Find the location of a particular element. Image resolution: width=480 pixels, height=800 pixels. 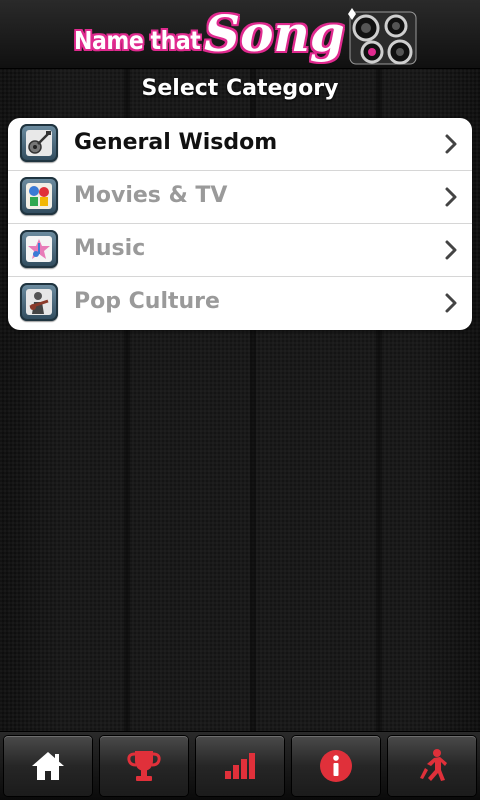

app-header: Name that Song is located at coordinates (240, 34).